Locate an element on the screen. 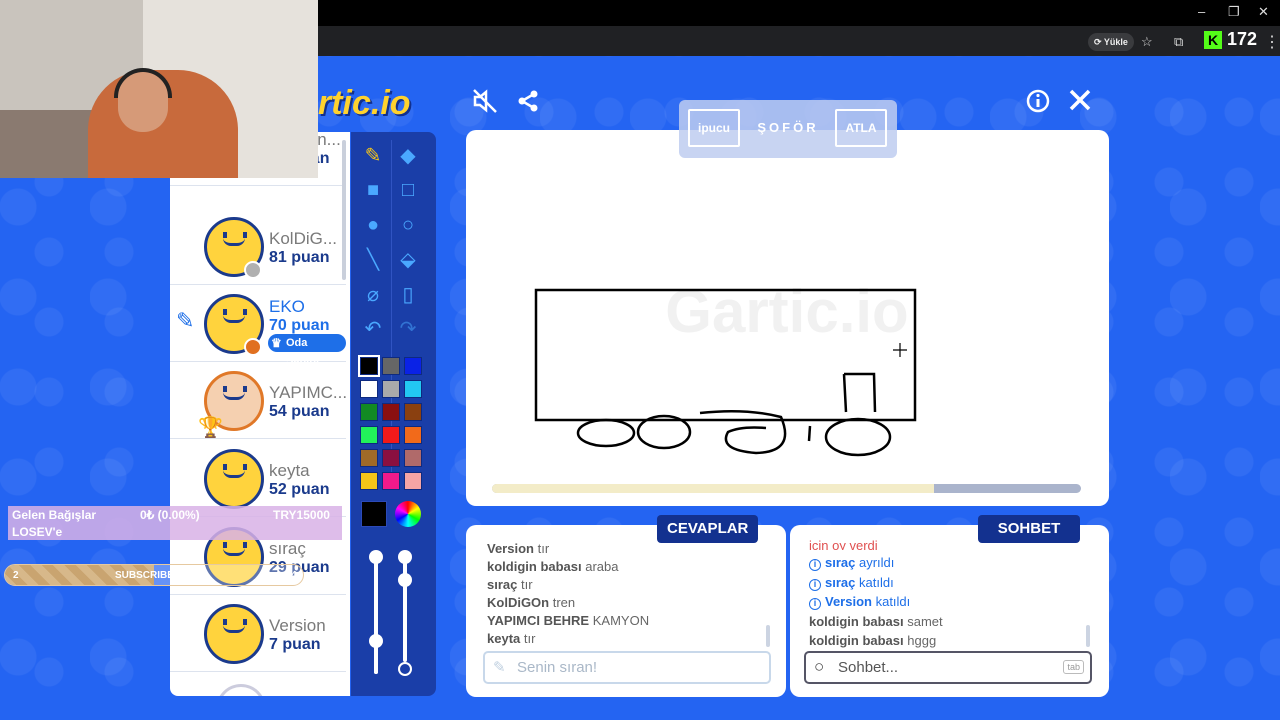 This screenshot has width=1280, height=720. drawing-toolbar: ✎ ◆ ■ □ ● ○ ╲ ⬙ ⌀ ▯ ↶ ↷ is located at coordinates (393, 414).